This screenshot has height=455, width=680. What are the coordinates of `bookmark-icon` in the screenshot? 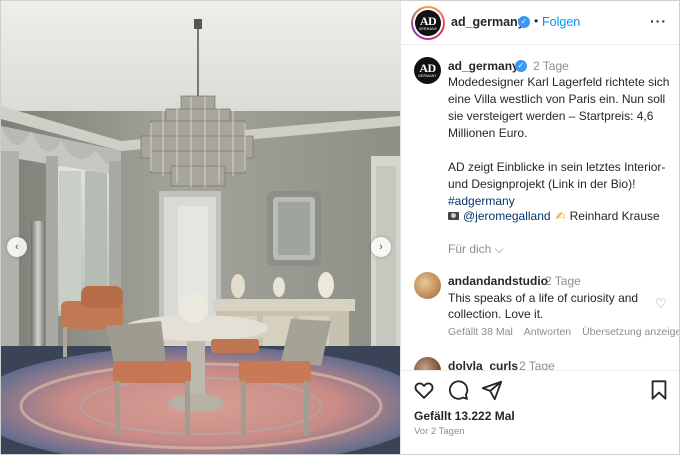 It's located at (659, 390).